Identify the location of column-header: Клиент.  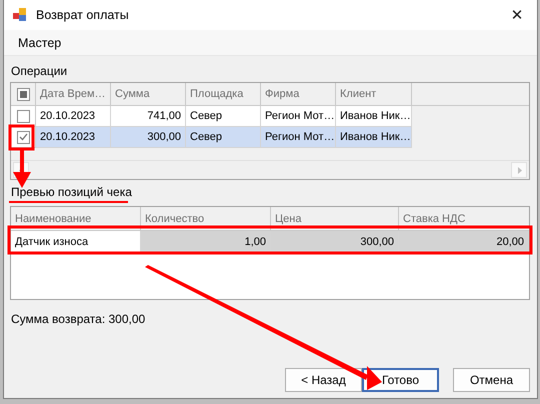
(374, 94).